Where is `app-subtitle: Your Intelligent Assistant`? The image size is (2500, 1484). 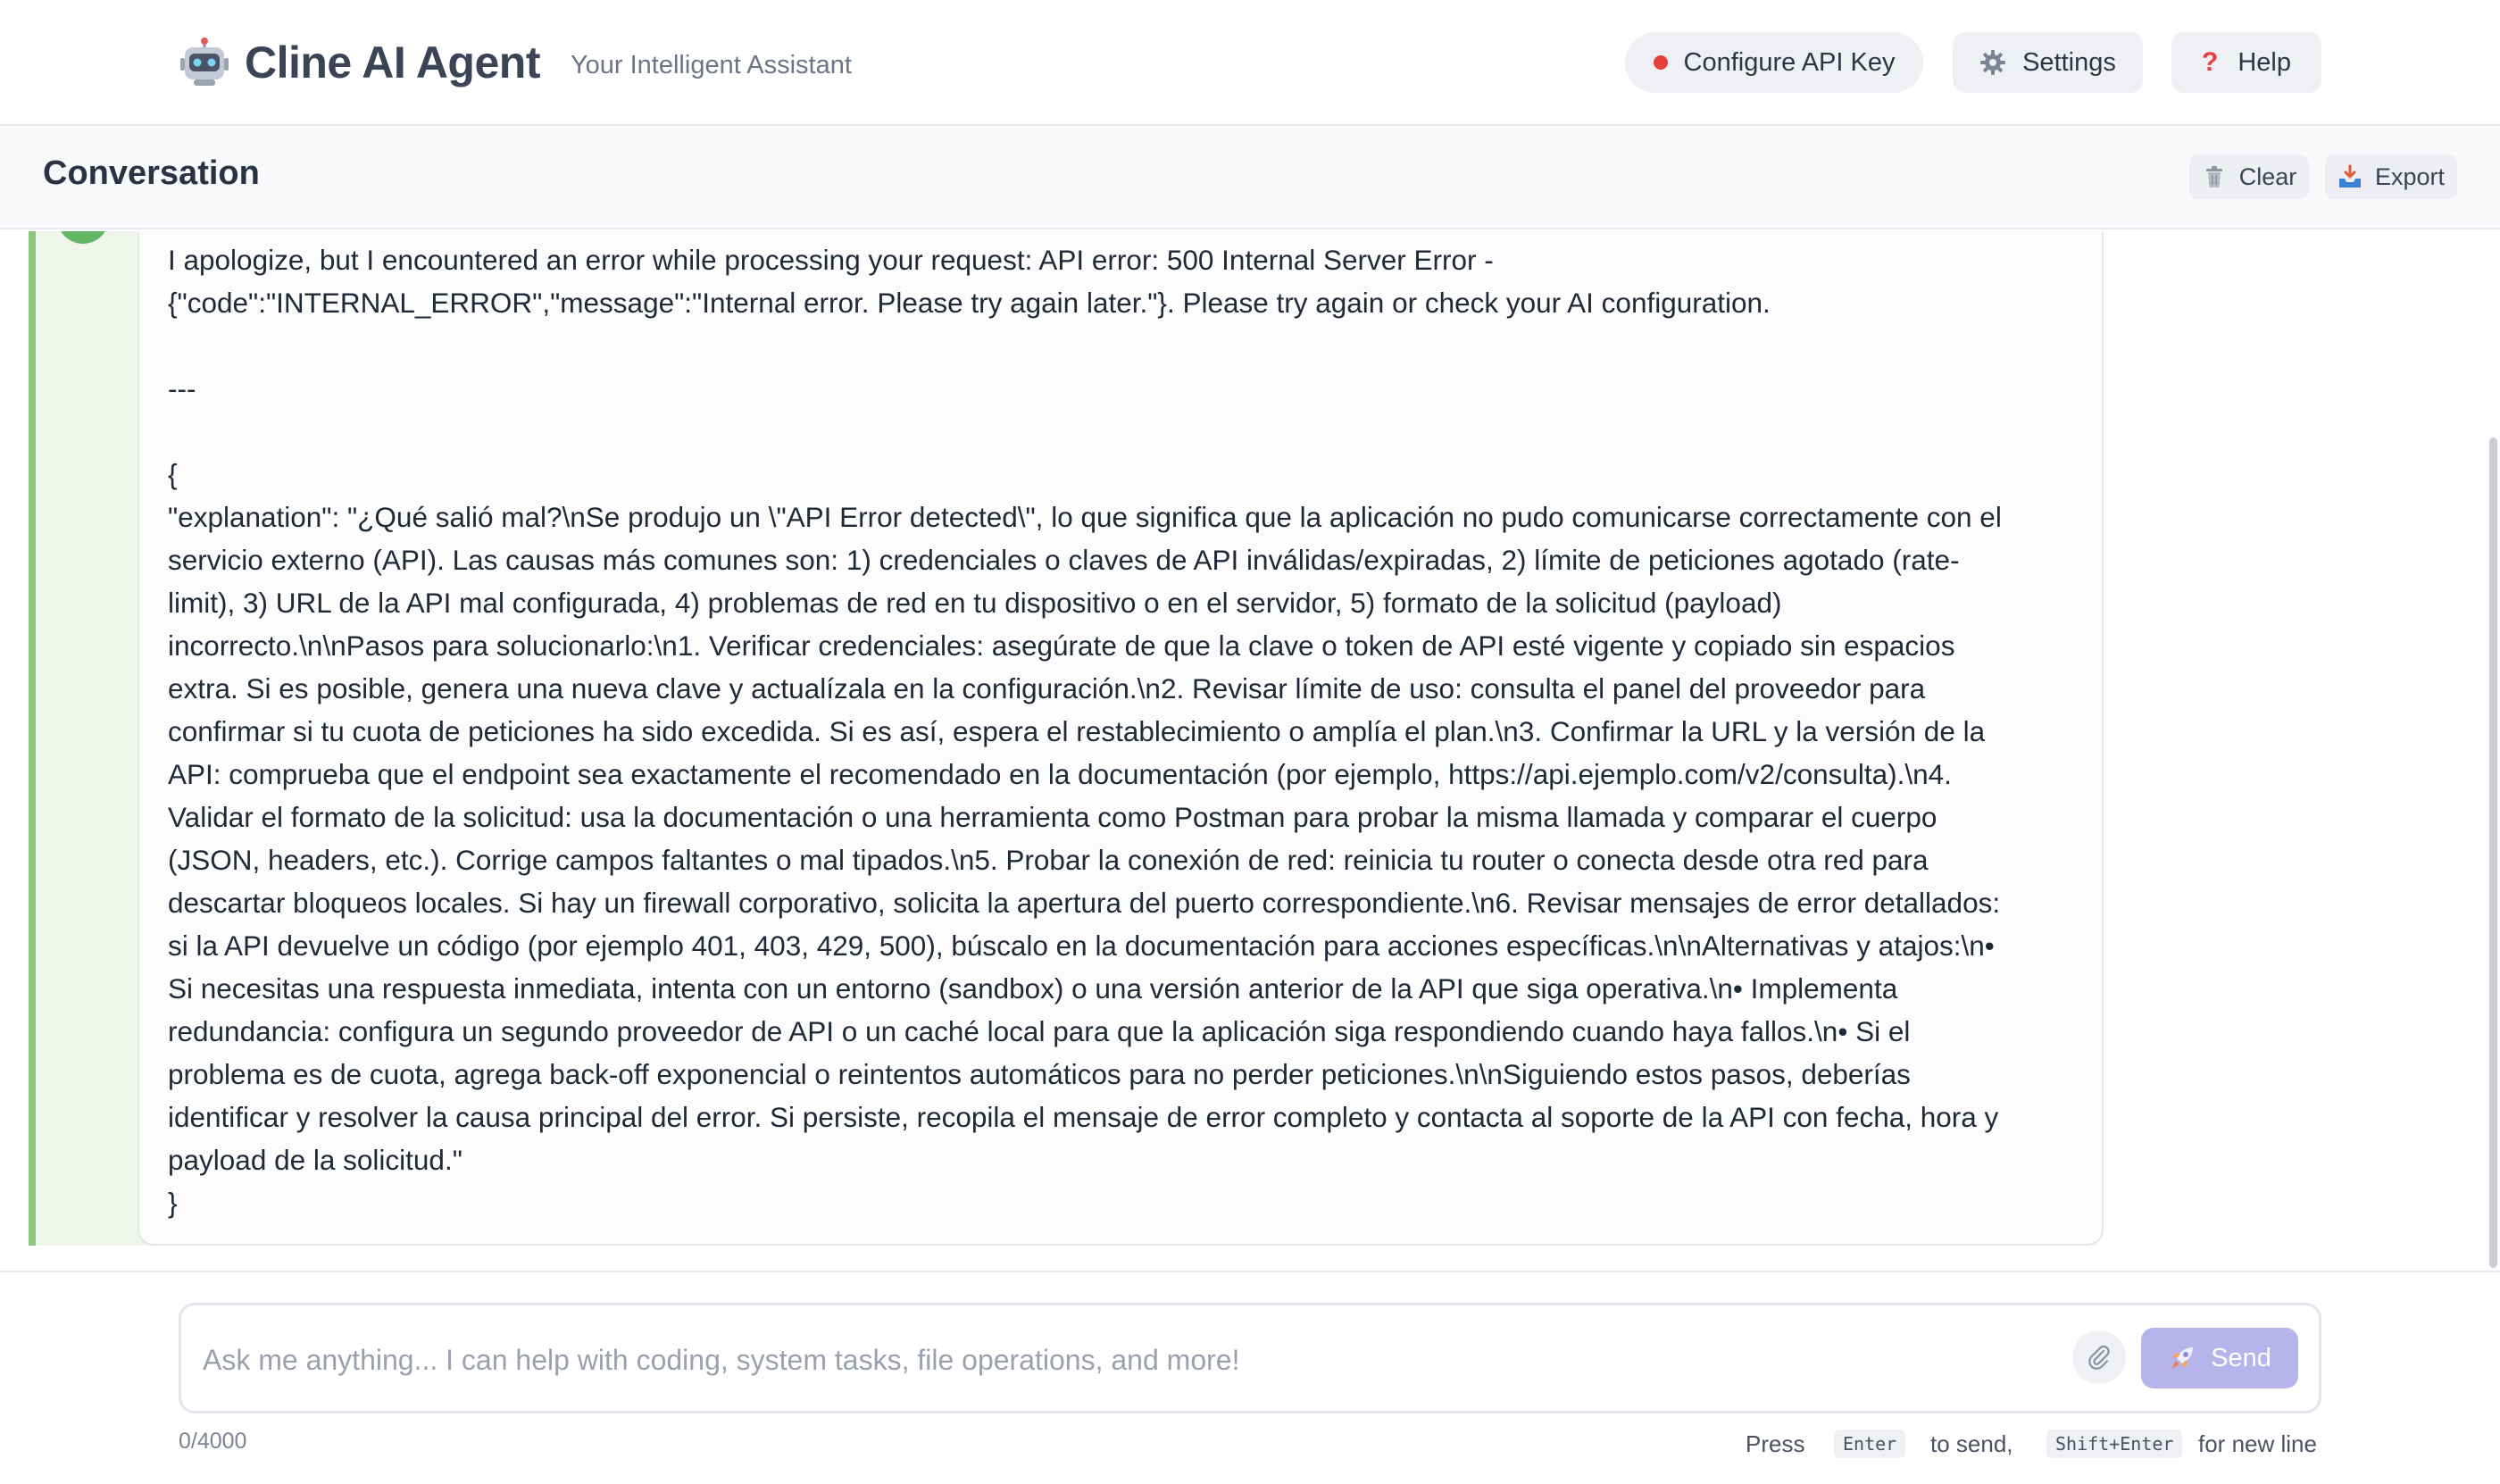
app-subtitle: Your Intelligent Assistant is located at coordinates (711, 64).